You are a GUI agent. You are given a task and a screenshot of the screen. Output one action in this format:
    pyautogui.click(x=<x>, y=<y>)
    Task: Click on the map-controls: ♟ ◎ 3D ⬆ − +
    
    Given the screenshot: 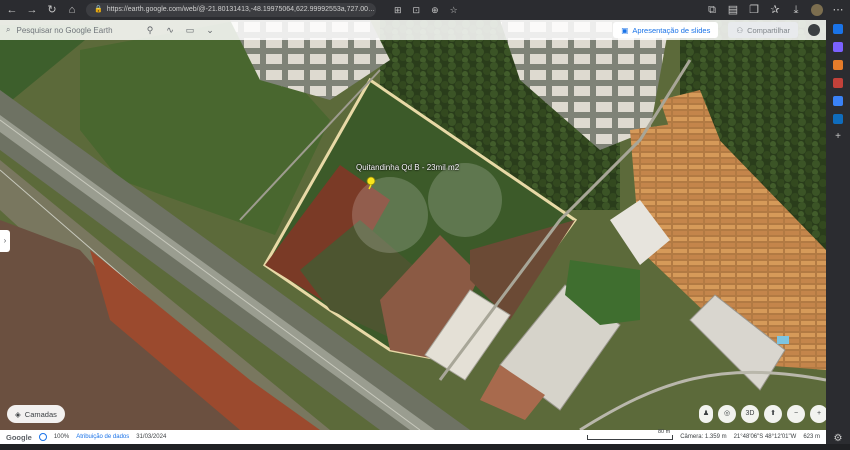 What is the action you would take?
    pyautogui.click(x=763, y=414)
    